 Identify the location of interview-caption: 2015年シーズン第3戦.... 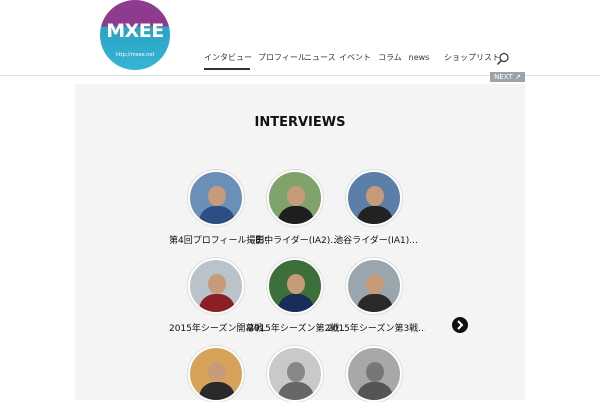
(376, 327).